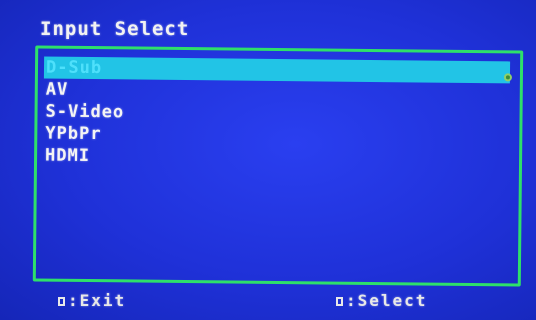 The height and width of the screenshot is (320, 536). What do you see at coordinates (97, 300) in the screenshot?
I see `exit-label: :Exit` at bounding box center [97, 300].